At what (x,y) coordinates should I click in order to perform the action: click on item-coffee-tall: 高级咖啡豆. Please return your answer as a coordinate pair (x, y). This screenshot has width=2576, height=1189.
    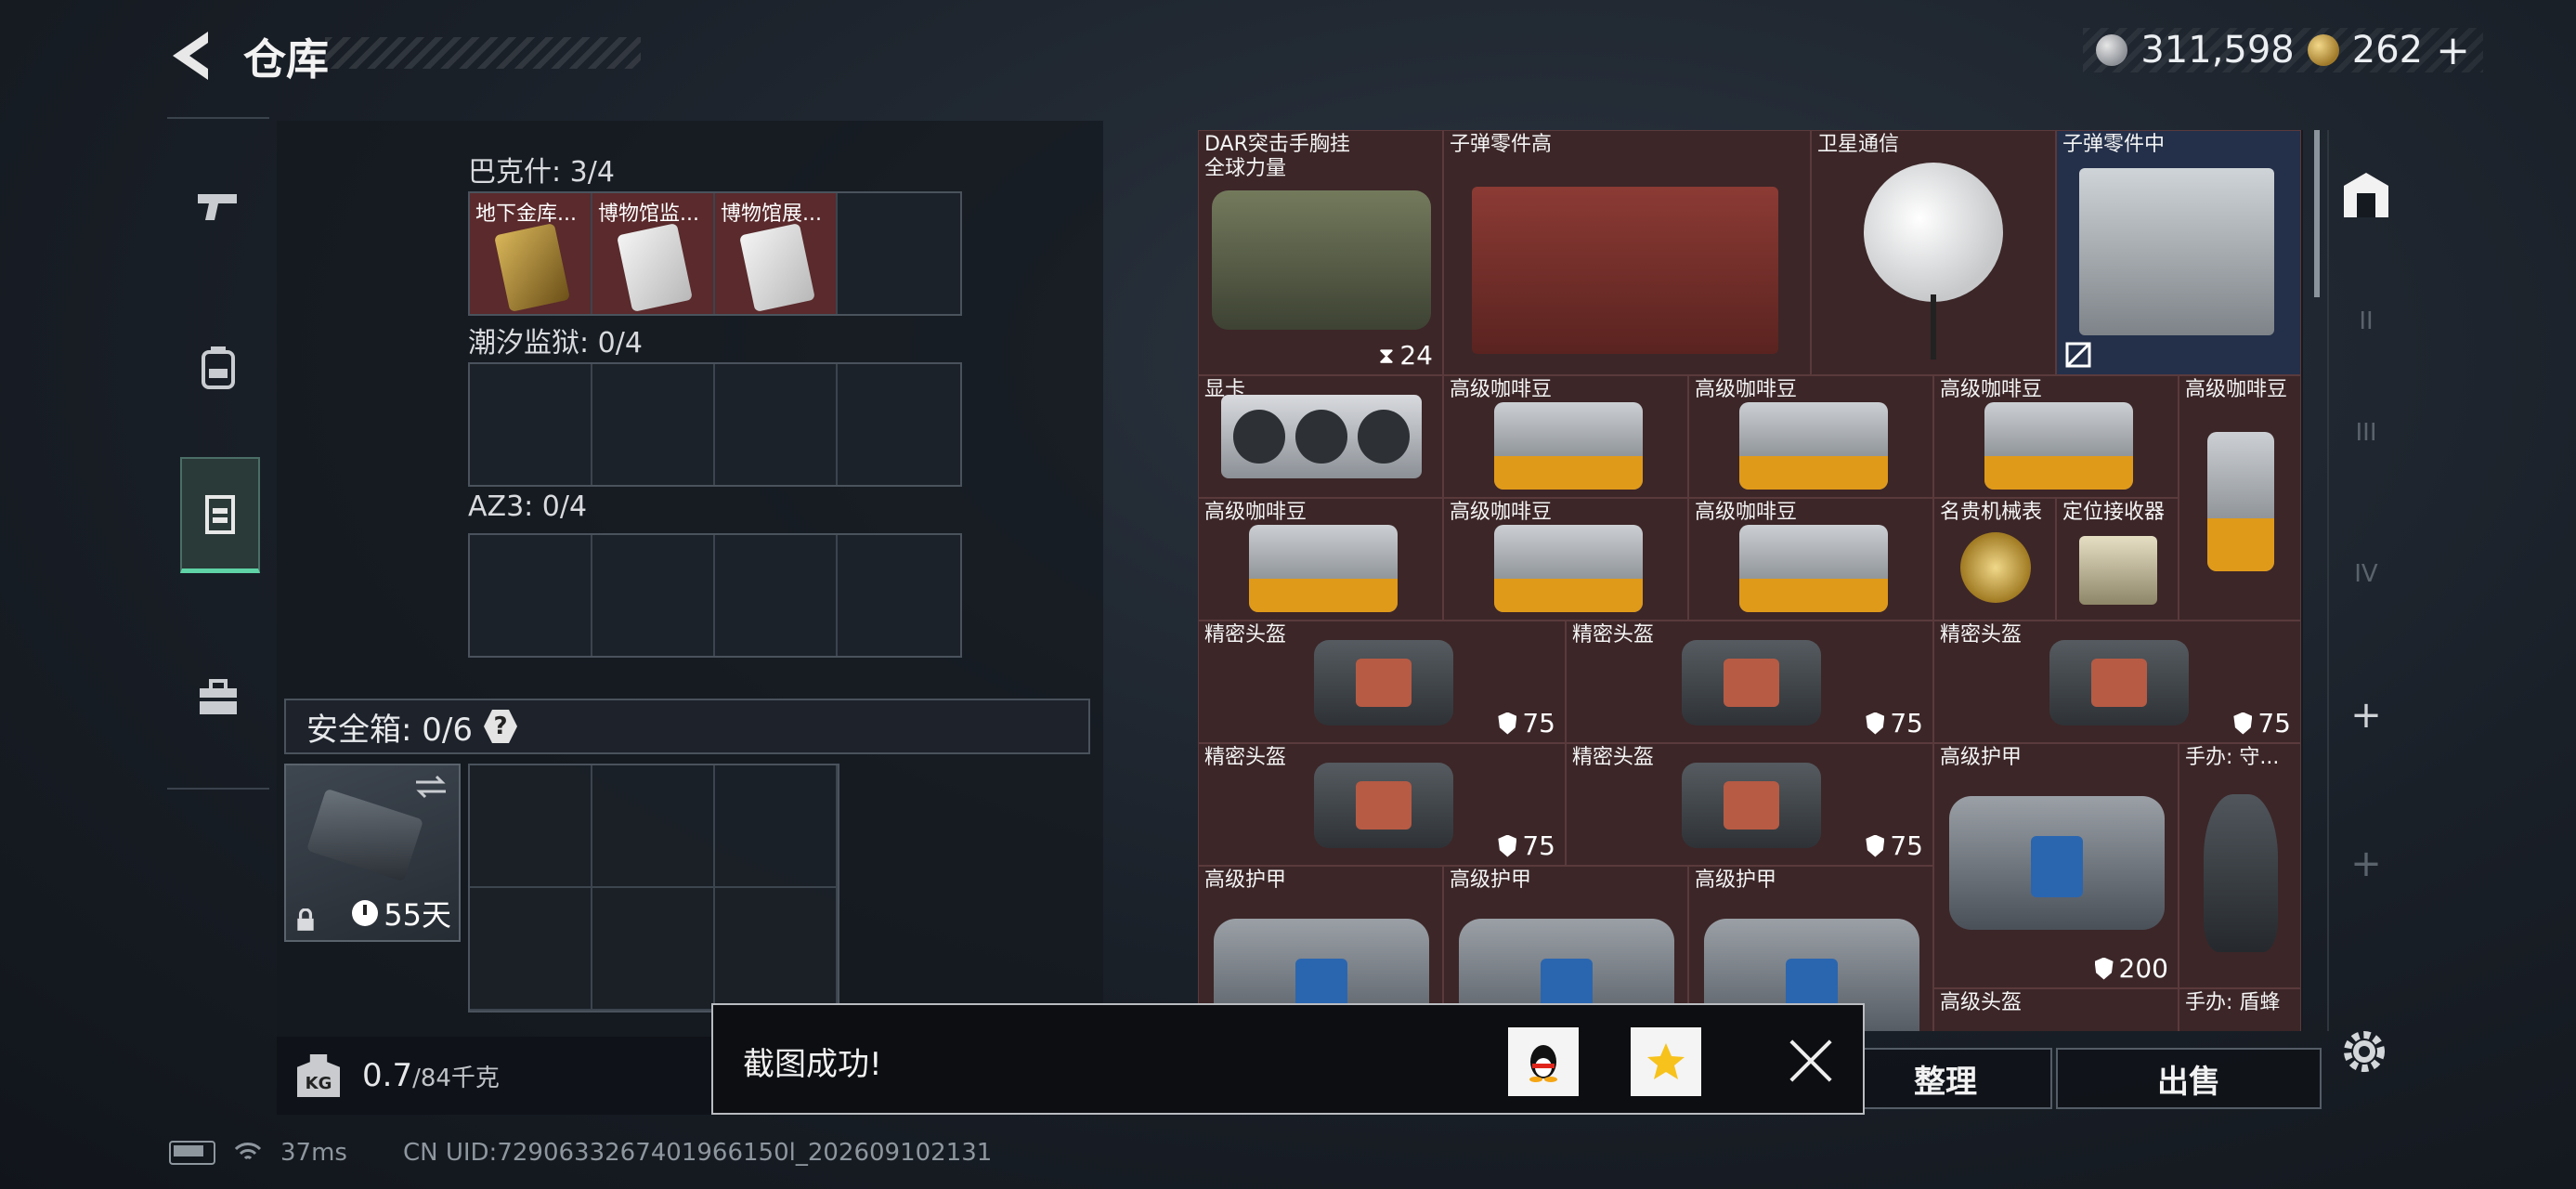
    Looking at the image, I should click on (2240, 498).